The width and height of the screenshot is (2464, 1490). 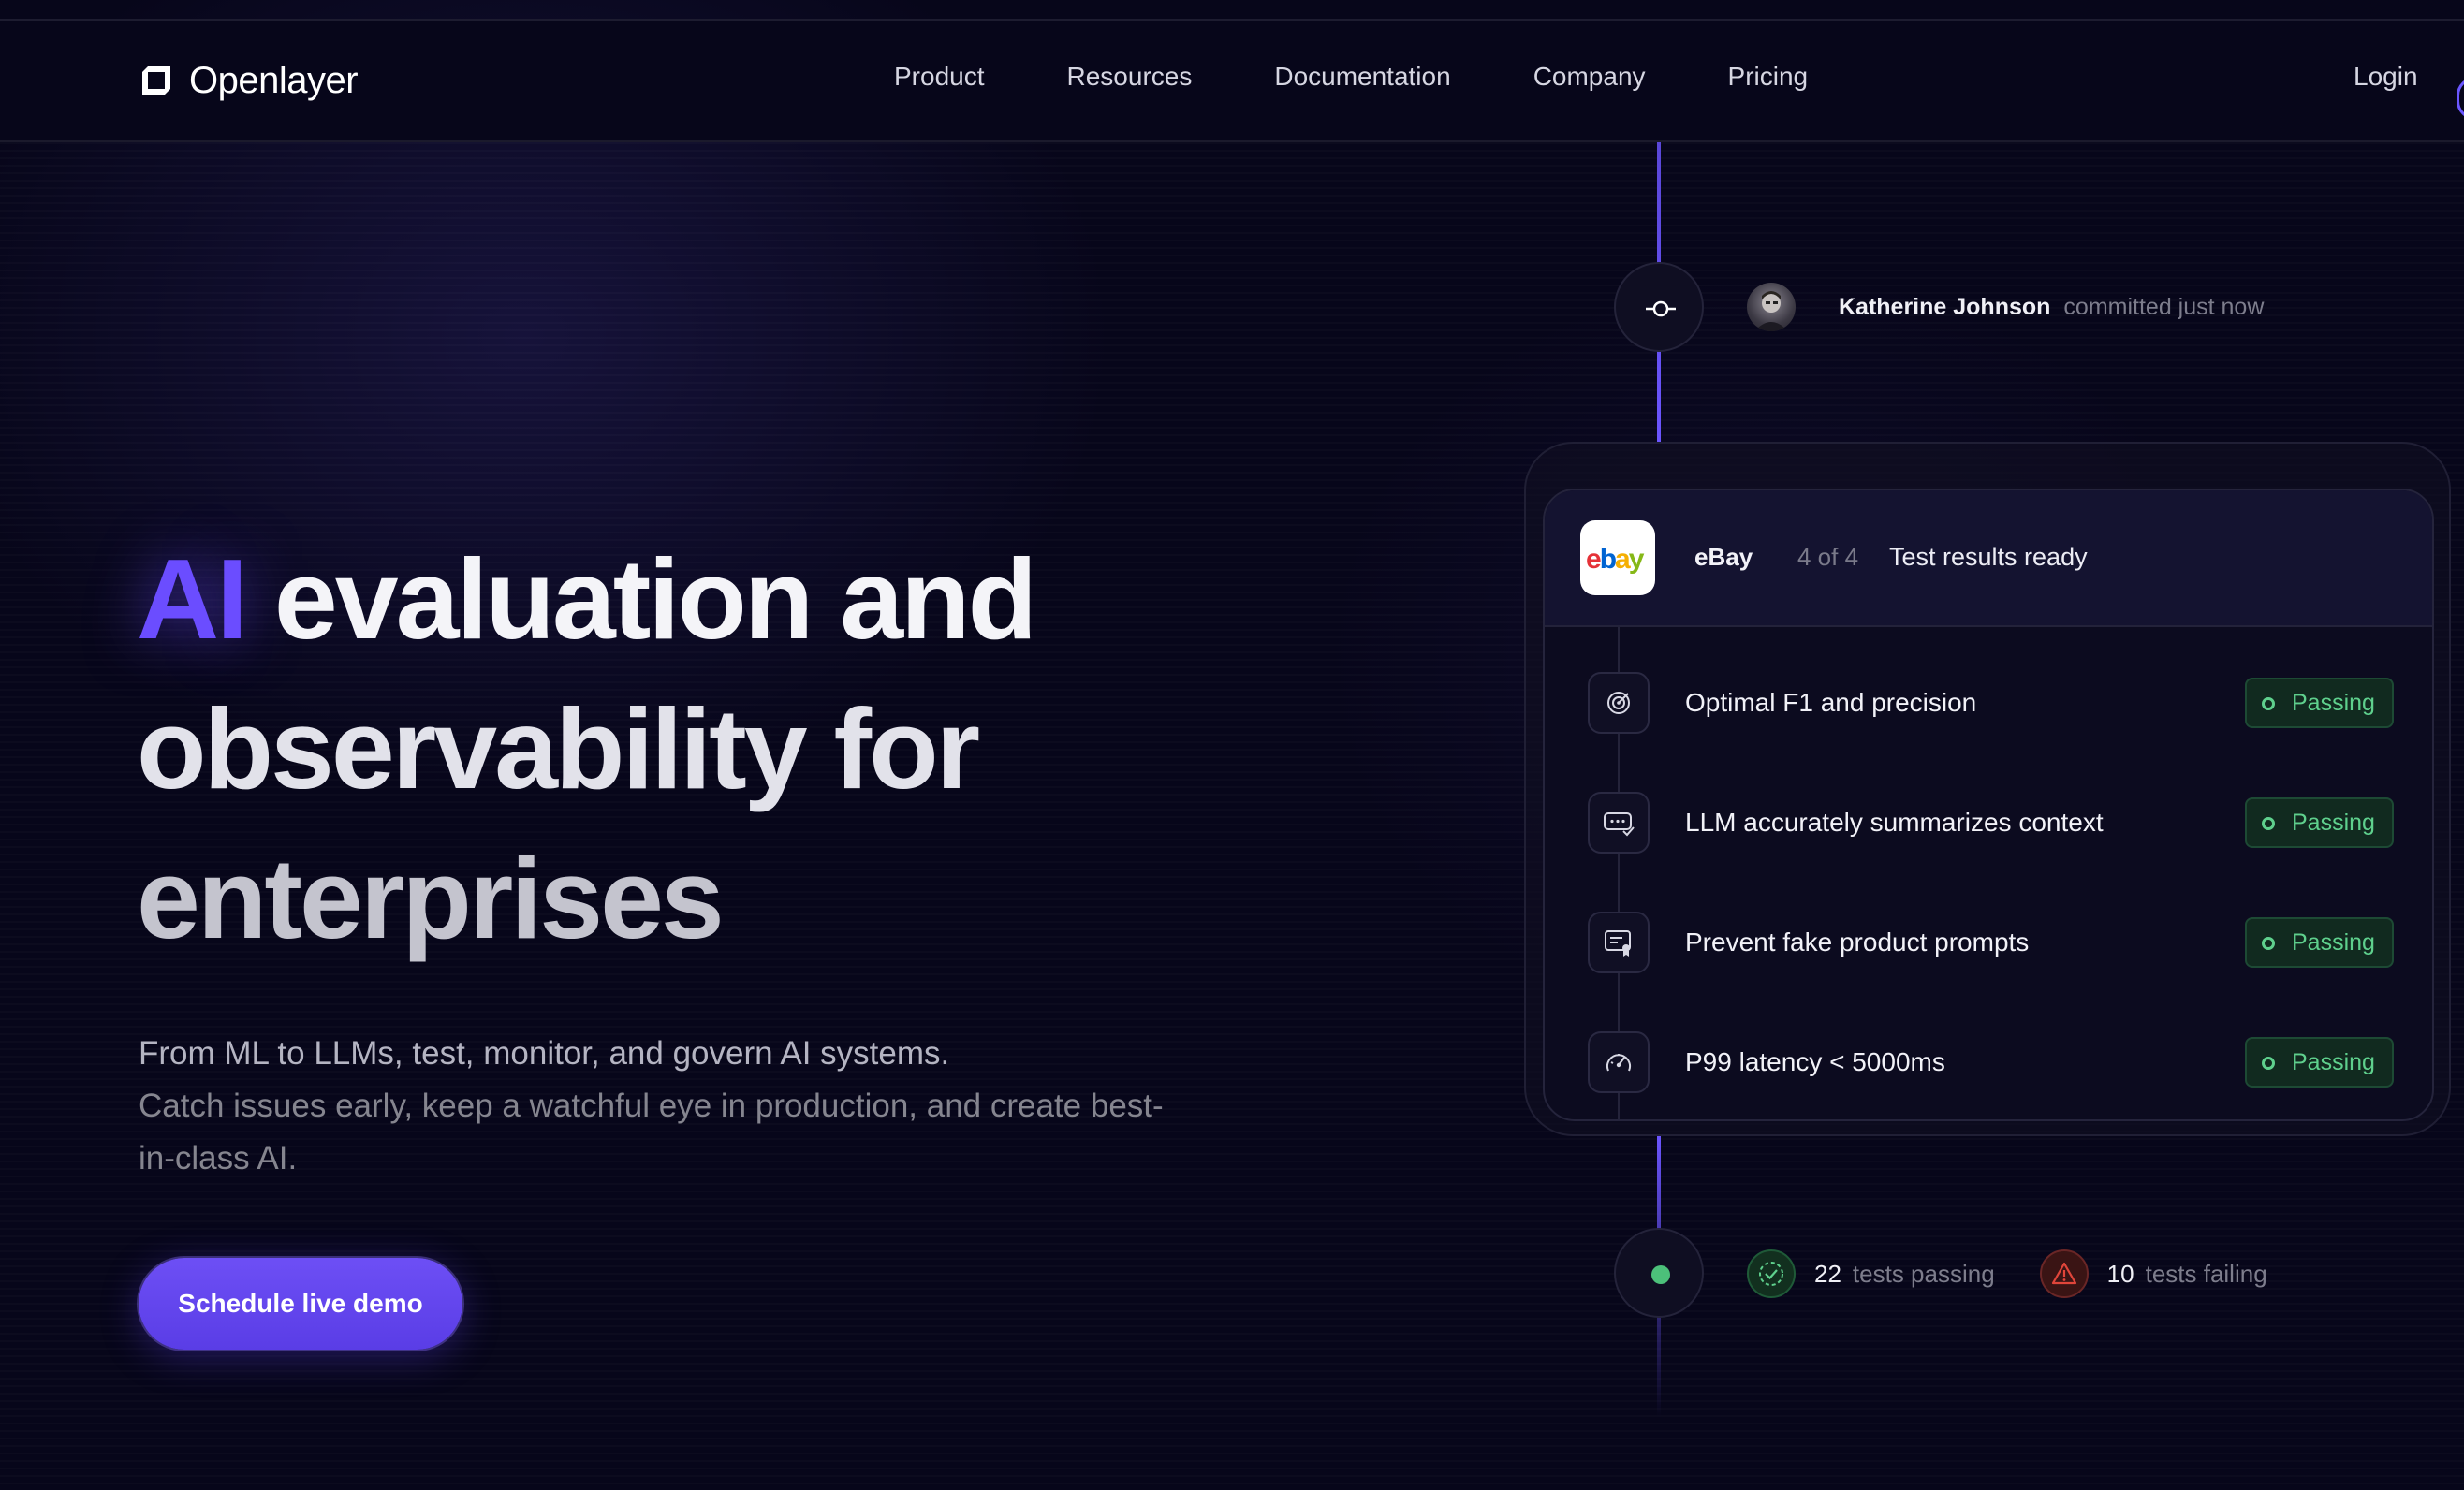 I want to click on test-summary: 22 tests passing 10 tests failing, so click(x=2029, y=1274).